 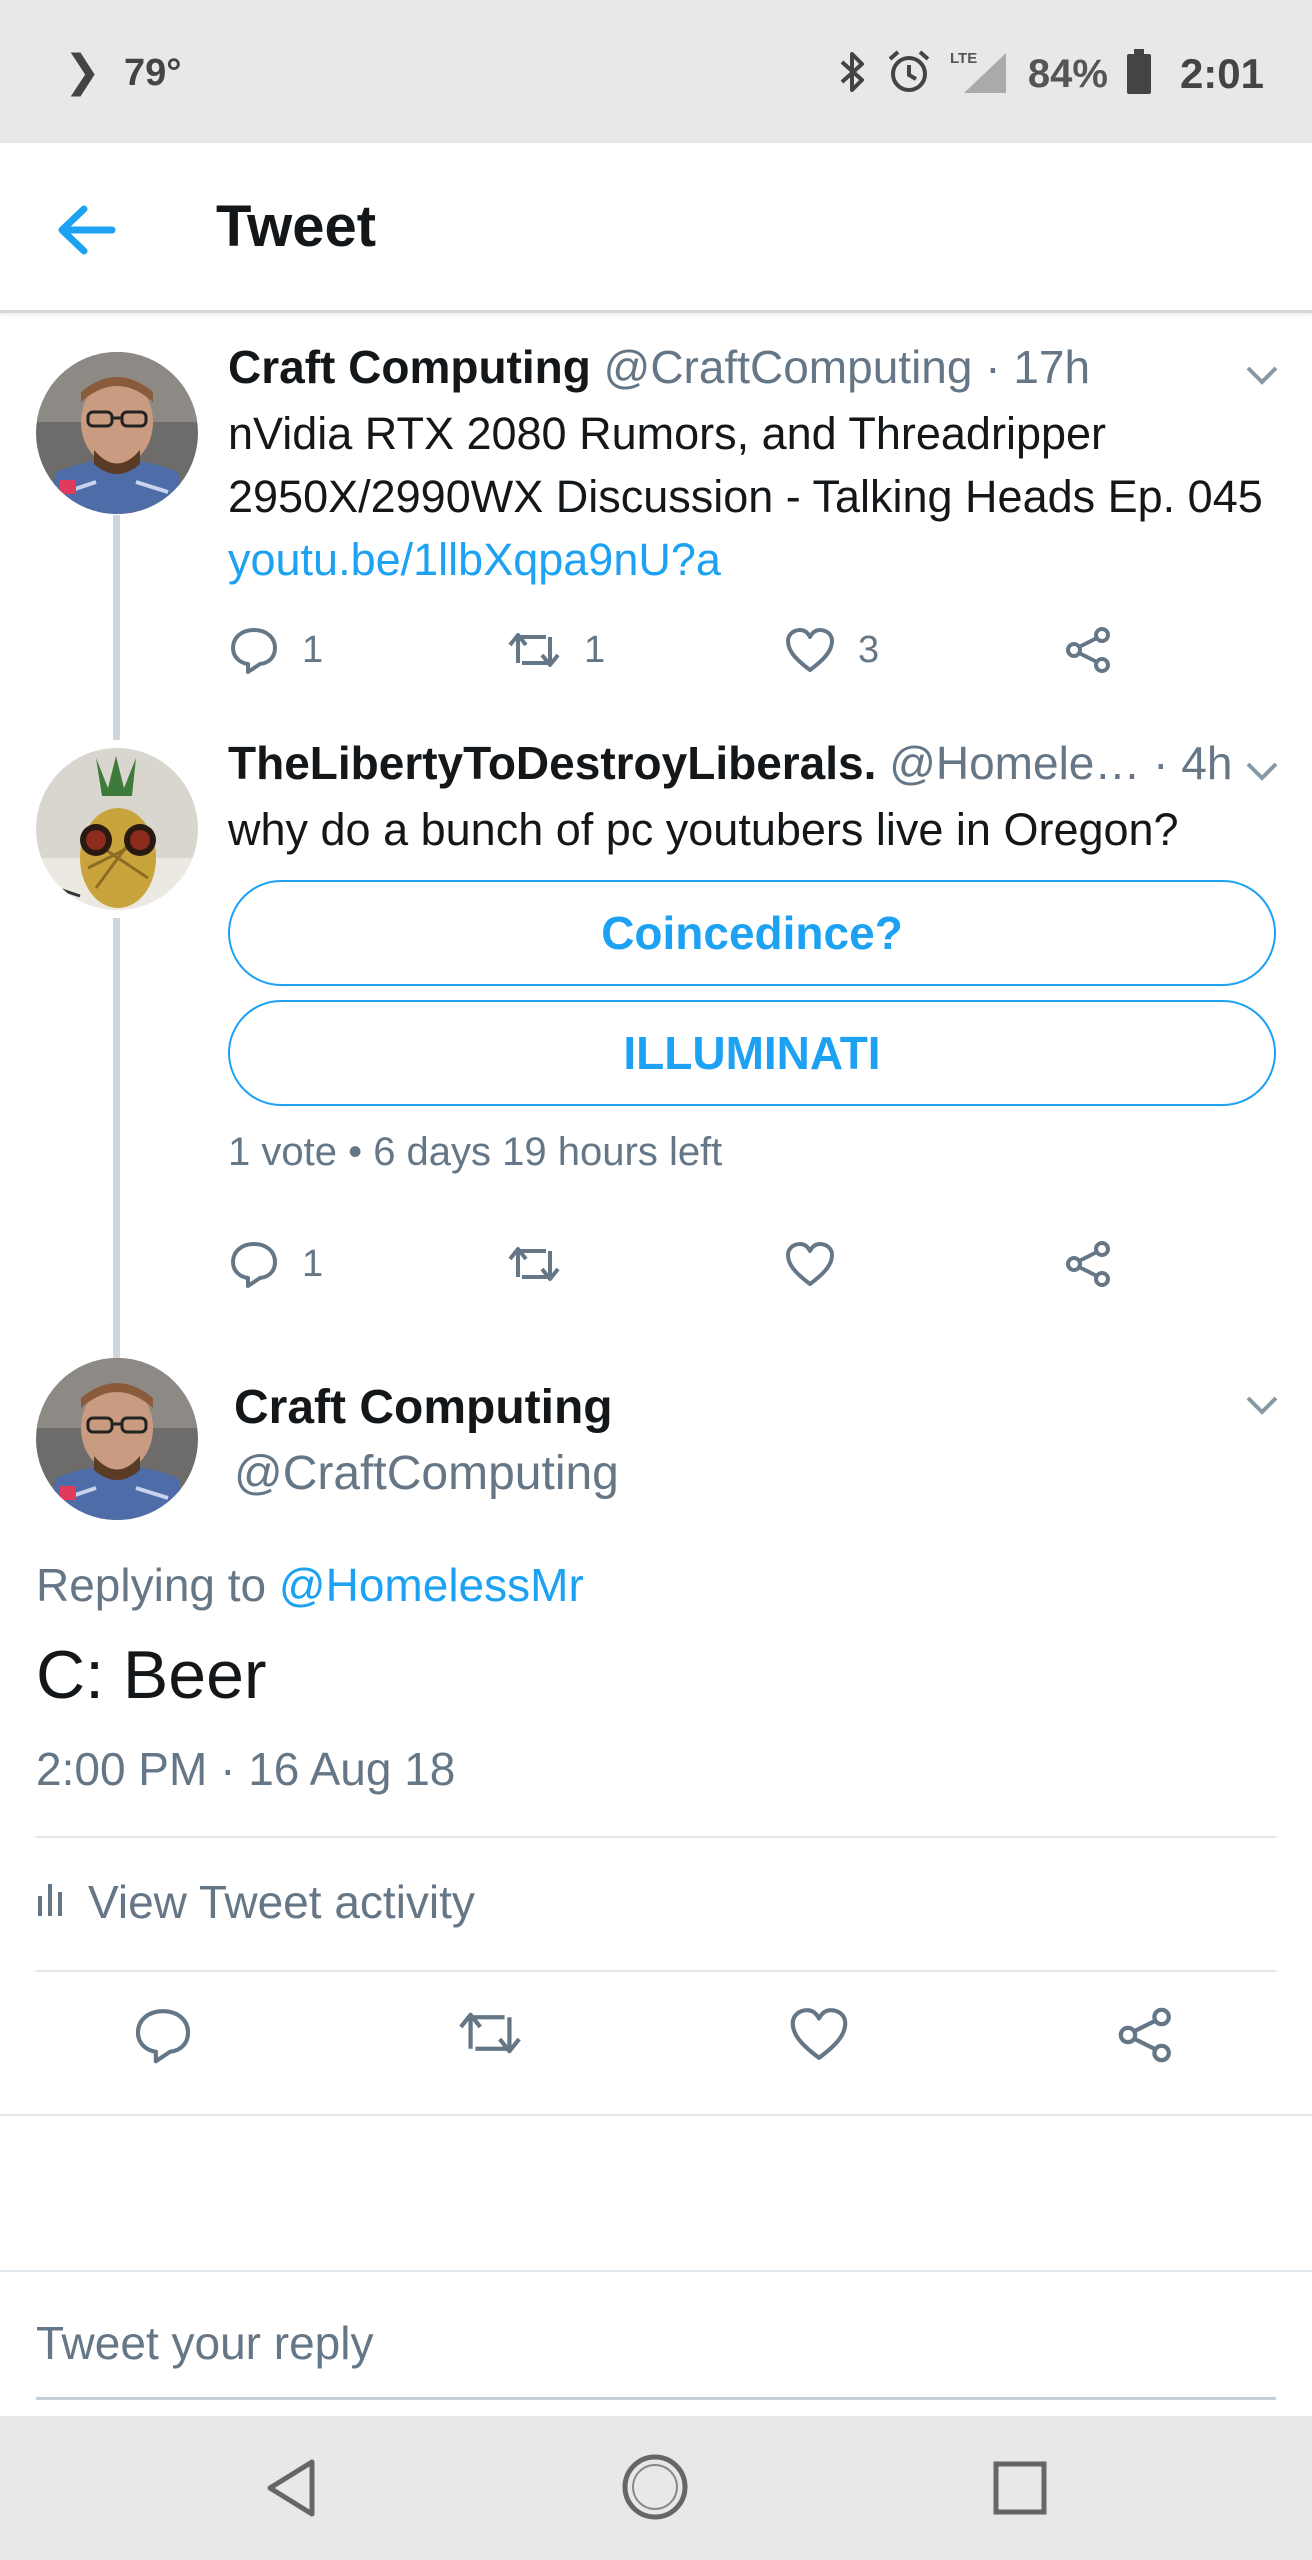 I want to click on tweet-header: Craft Computing @CraftComputing · 17h, so click(x=659, y=367).